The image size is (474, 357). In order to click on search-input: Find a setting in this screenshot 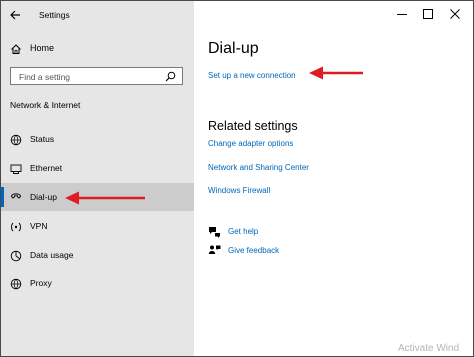, I will do `click(96, 76)`.